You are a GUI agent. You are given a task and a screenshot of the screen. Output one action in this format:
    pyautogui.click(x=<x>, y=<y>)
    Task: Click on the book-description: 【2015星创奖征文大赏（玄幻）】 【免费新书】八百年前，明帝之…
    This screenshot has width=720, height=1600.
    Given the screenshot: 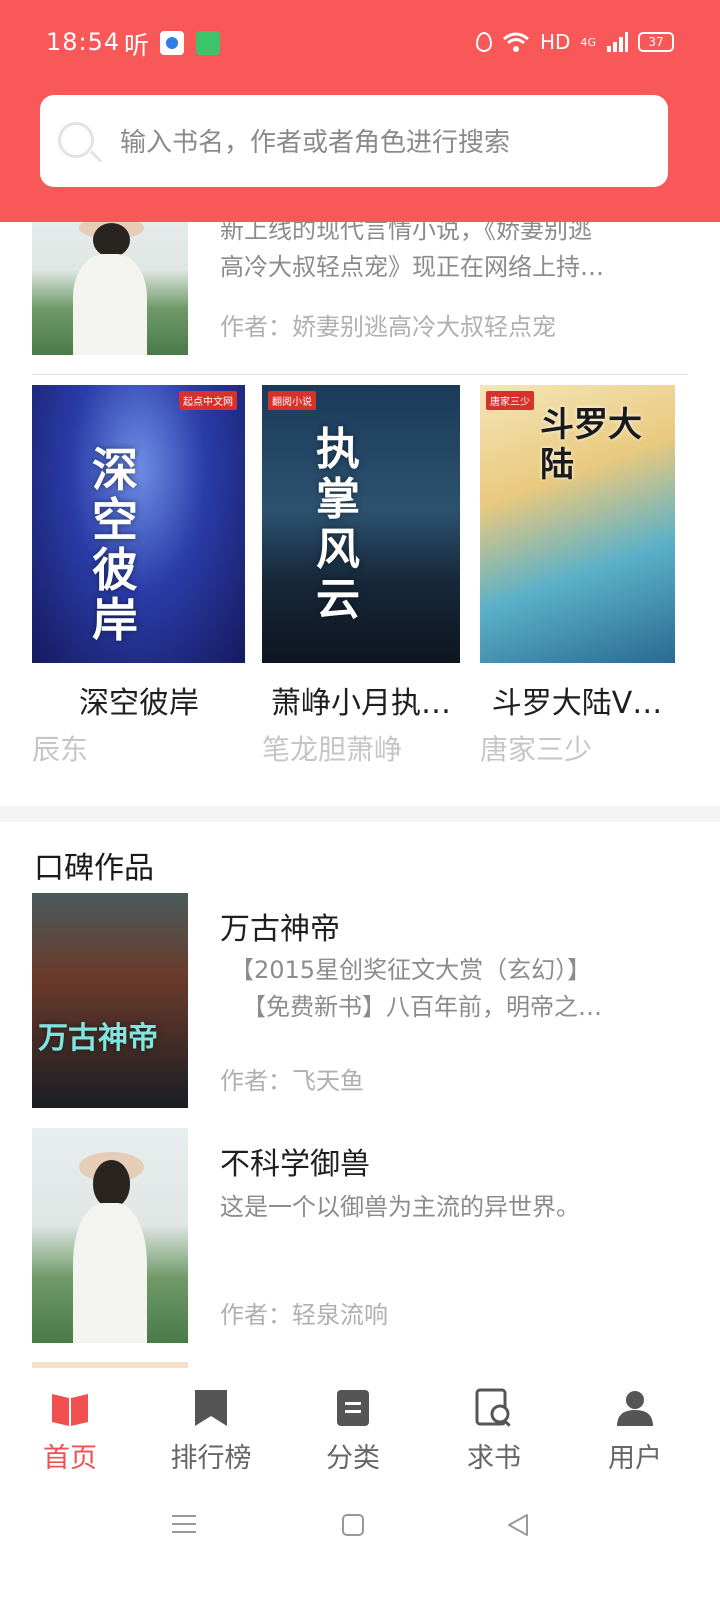 What is the action you would take?
    pyautogui.click(x=416, y=988)
    